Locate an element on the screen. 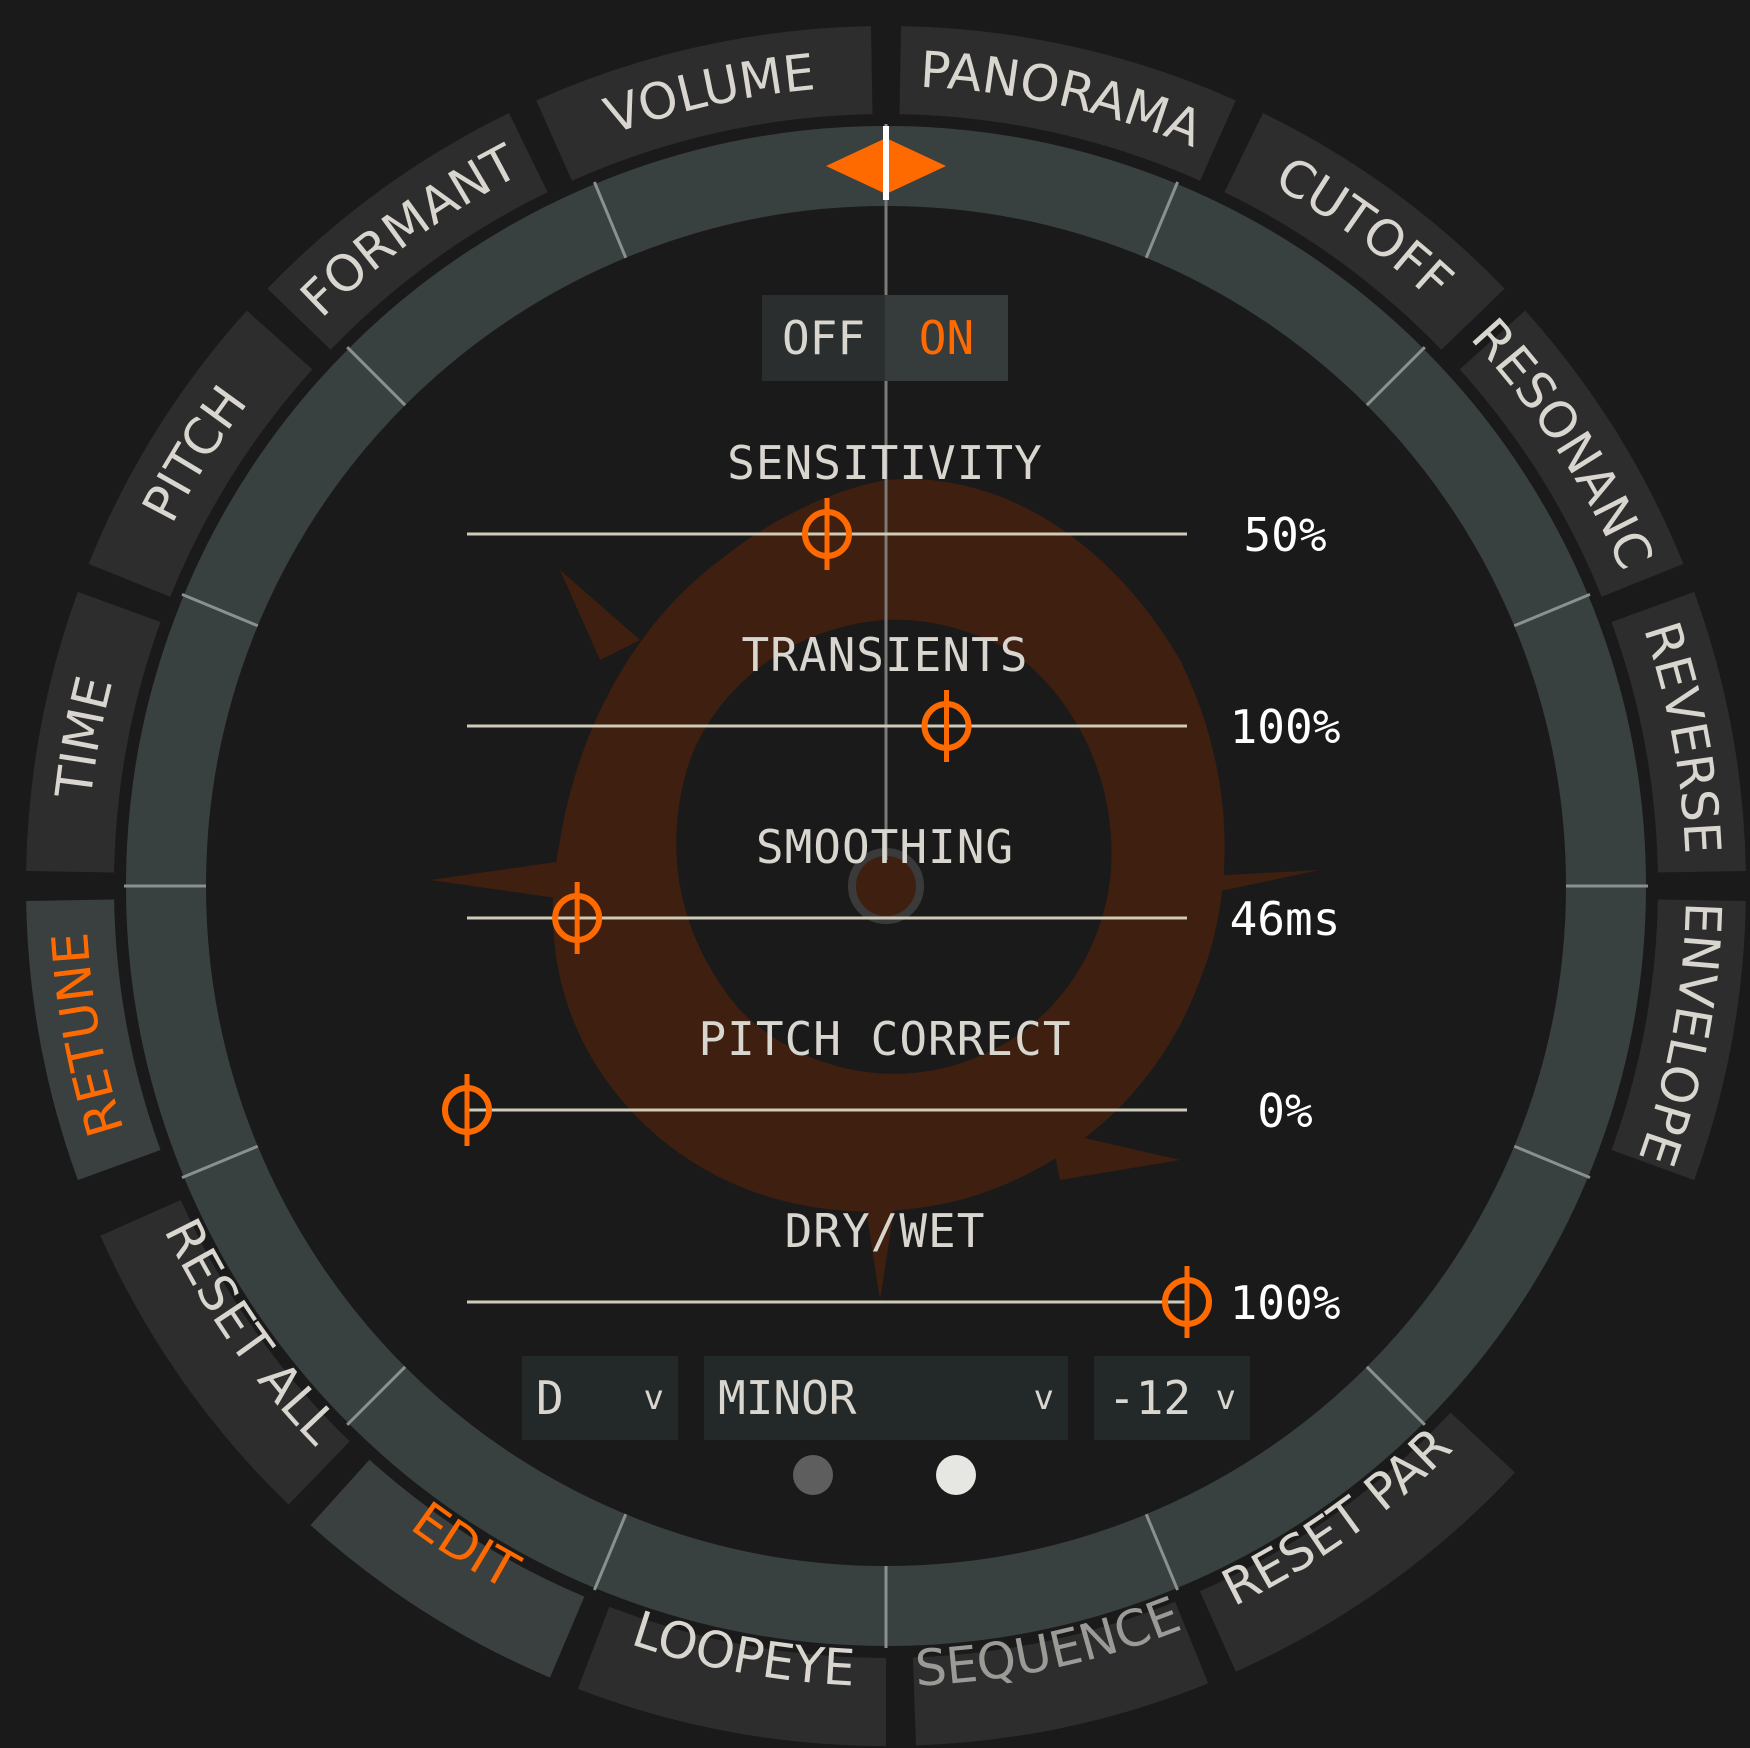  dry-wet-label: DRY/WET is located at coordinates (885, 1231).